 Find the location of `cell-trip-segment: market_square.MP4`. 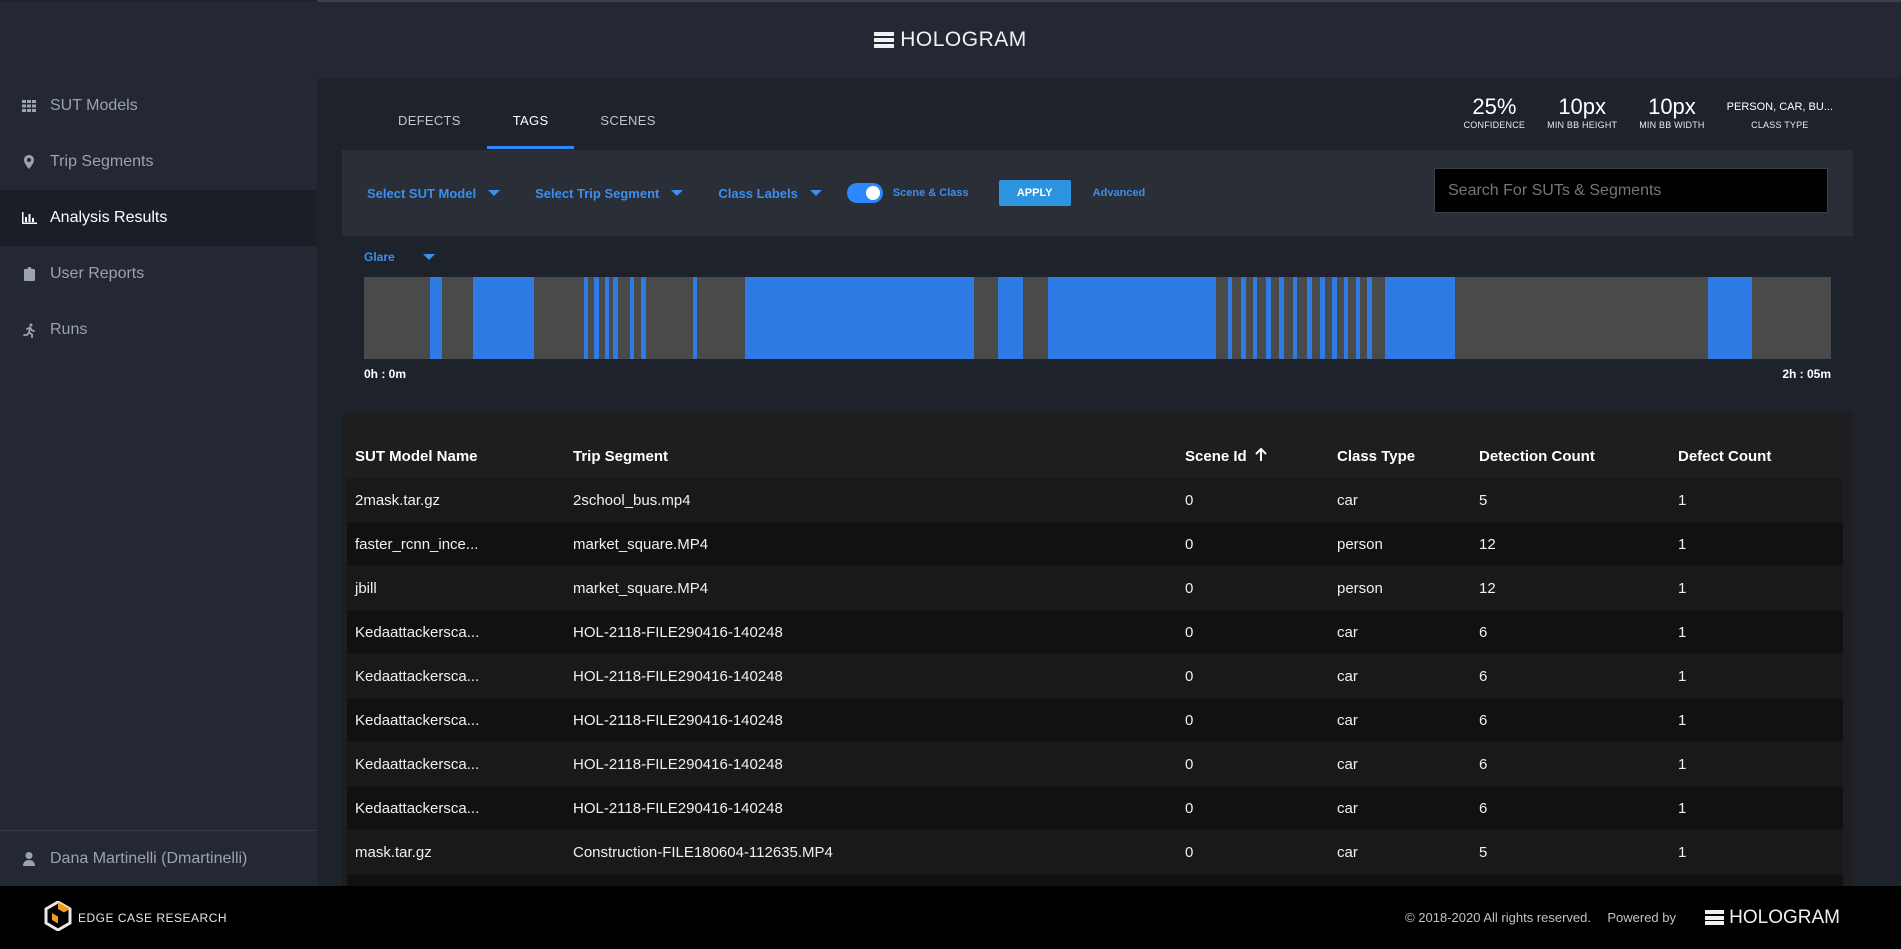

cell-trip-segment: market_square.MP4 is located at coordinates (641, 544).